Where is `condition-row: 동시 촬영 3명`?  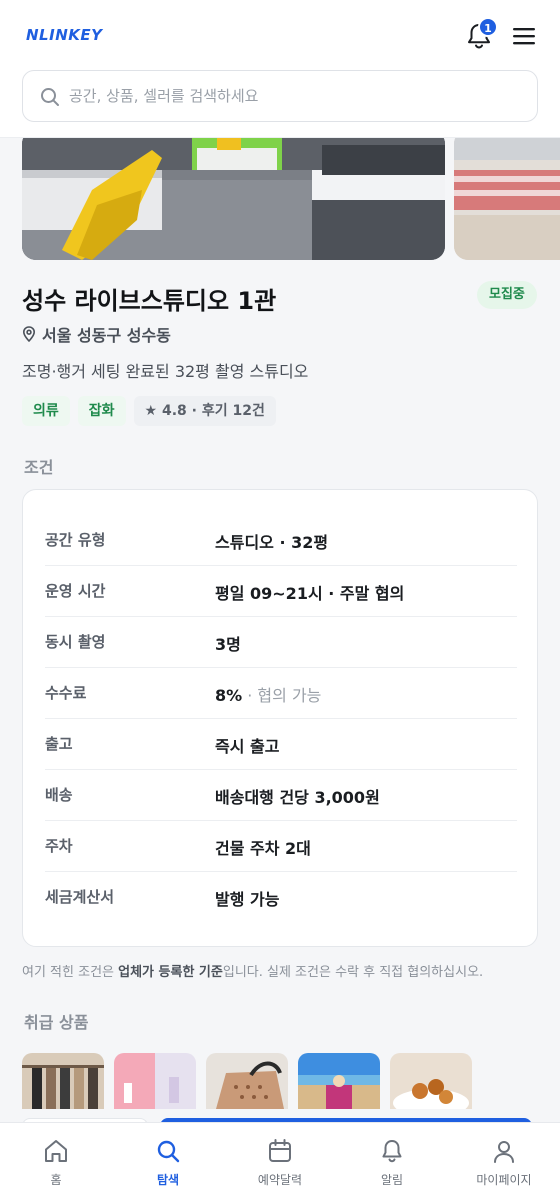
condition-row: 동시 촬영 3명 is located at coordinates (281, 642).